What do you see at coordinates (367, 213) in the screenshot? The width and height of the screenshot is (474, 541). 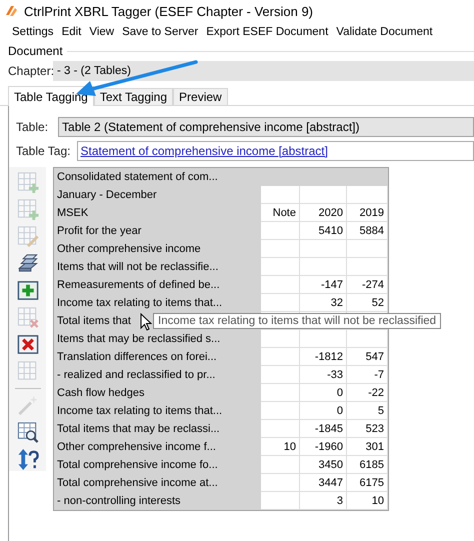 I see `table-cell: 2019` at bounding box center [367, 213].